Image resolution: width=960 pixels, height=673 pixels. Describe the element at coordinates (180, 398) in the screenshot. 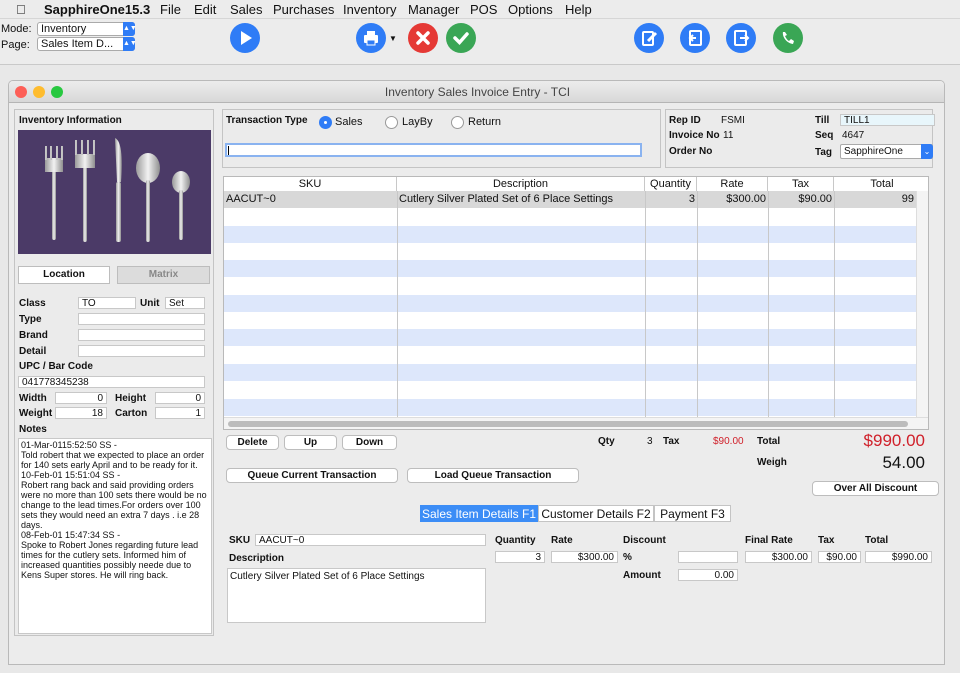

I see `height-field: 0` at that location.